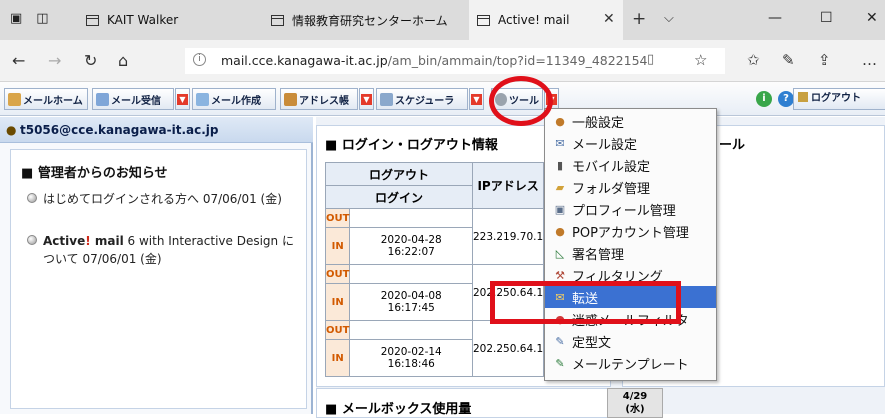 This screenshot has height=418, width=885. I want to click on info-icon: i, so click(199, 59).